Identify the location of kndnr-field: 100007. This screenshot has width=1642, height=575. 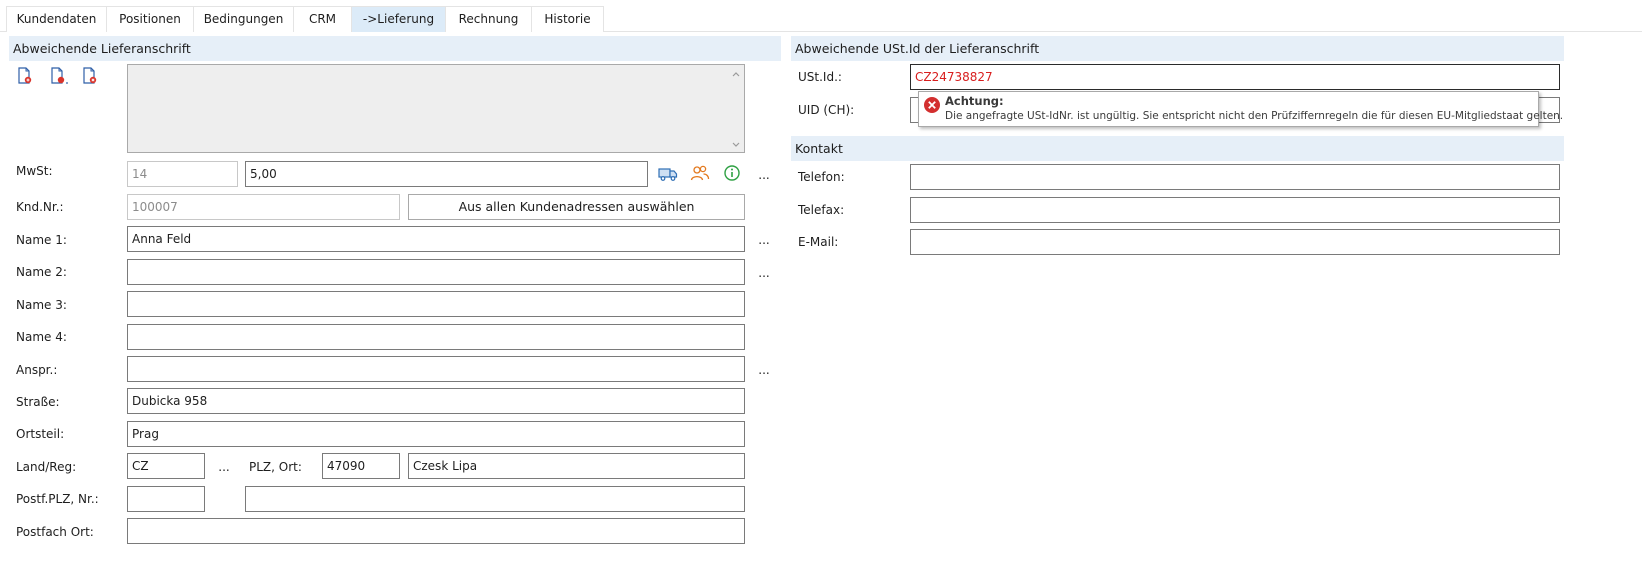
(263, 207).